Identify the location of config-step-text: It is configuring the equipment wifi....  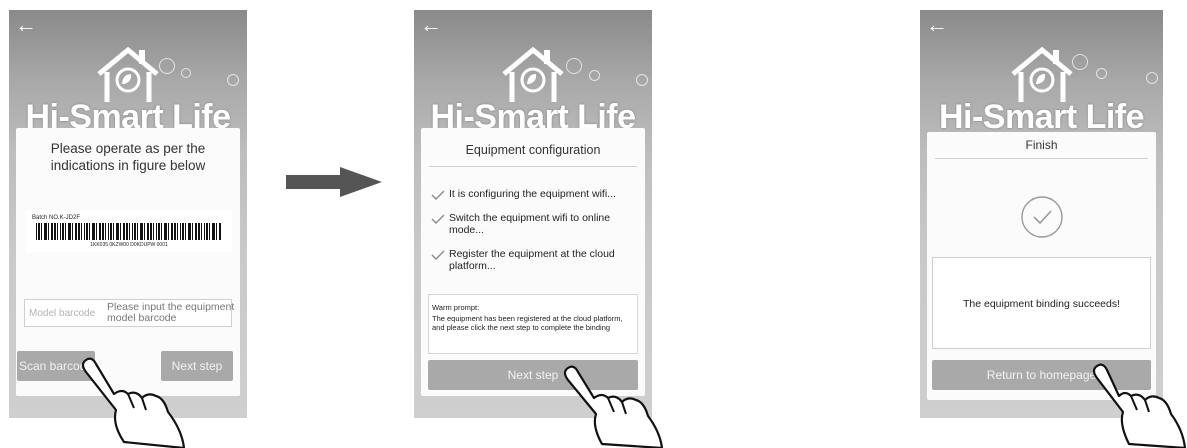
(532, 194).